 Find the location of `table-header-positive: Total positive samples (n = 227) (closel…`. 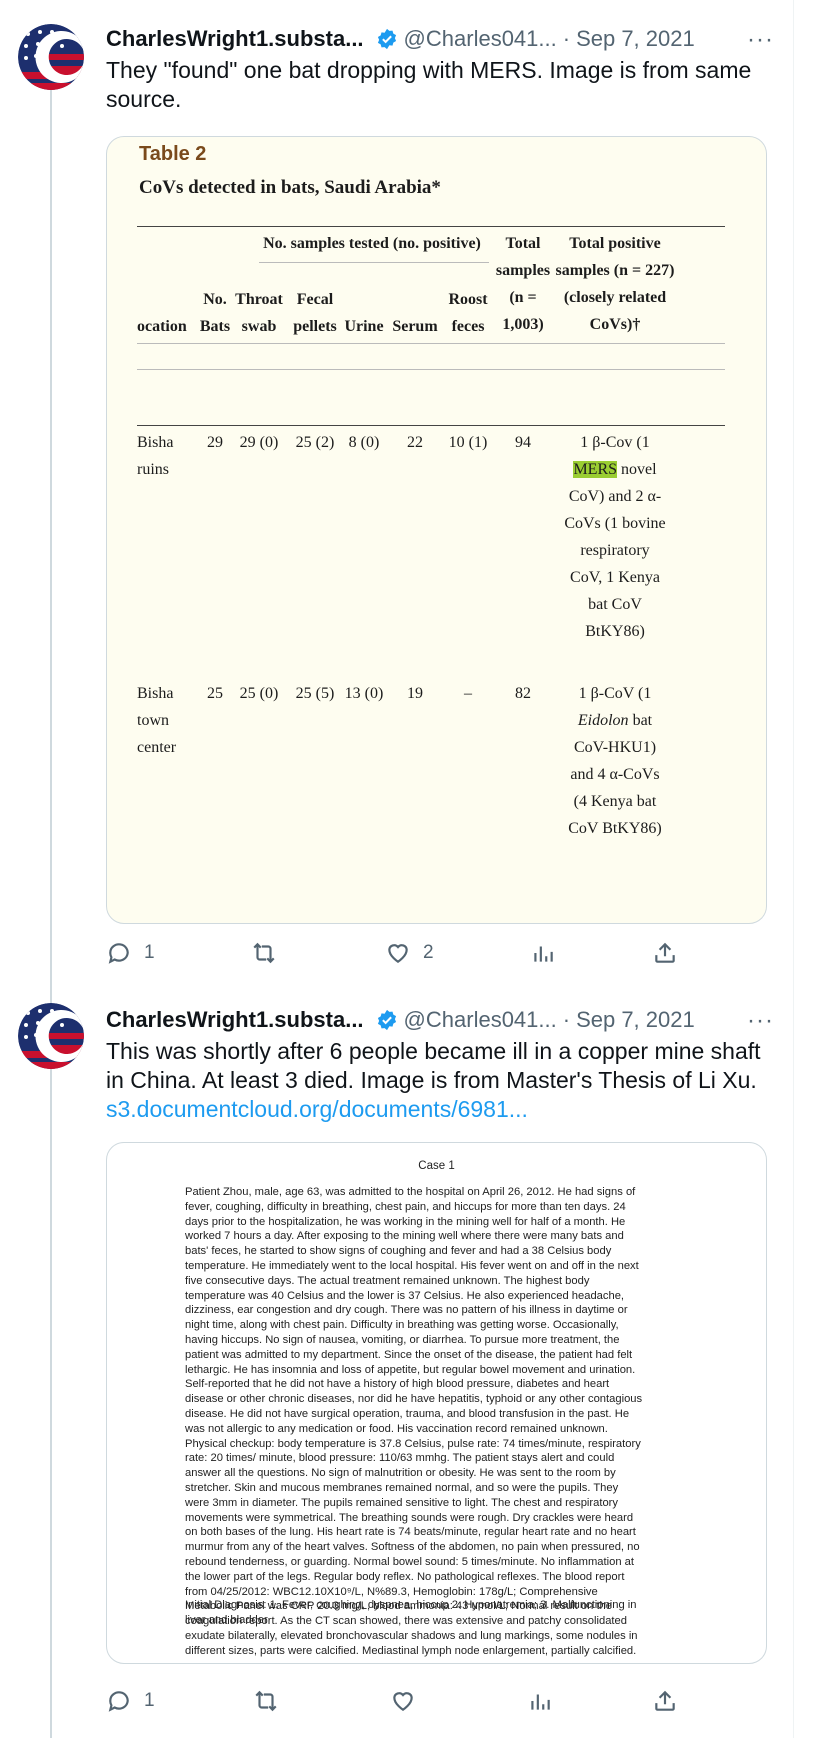

table-header-positive: Total positive samples (n = 227) (closel… is located at coordinates (615, 284).